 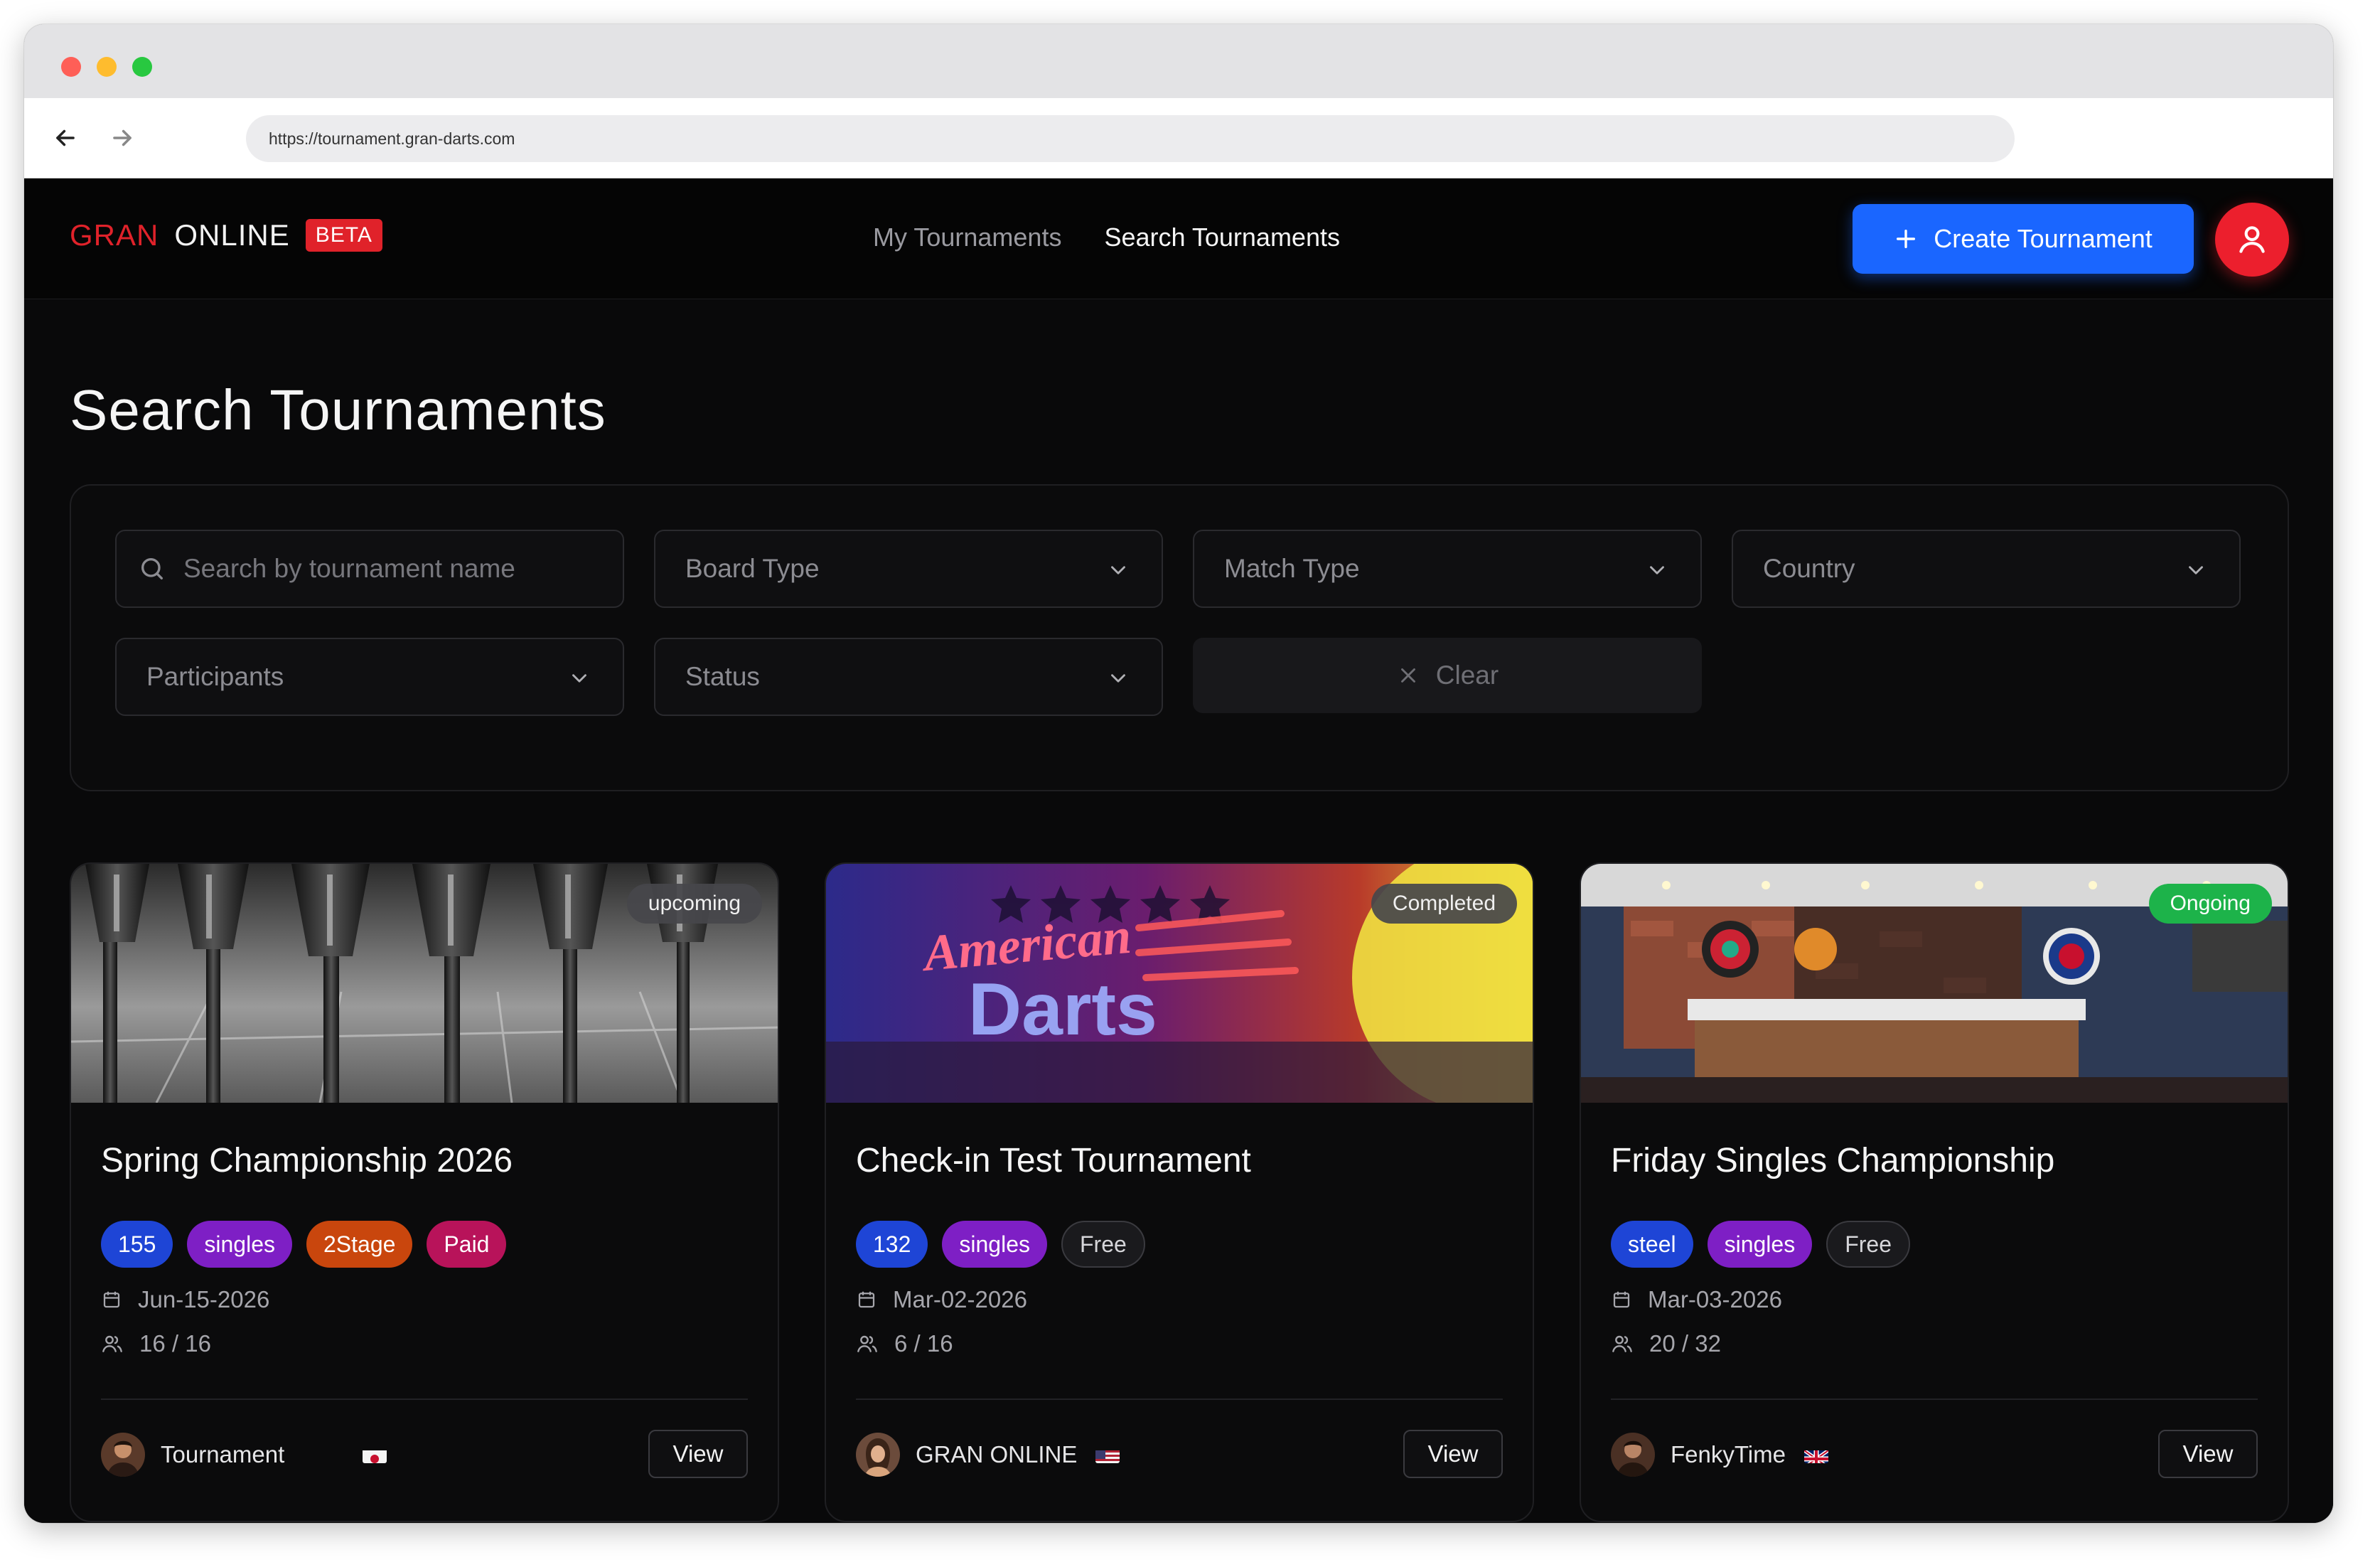 I want to click on tournament-participants: 6 / 16, so click(x=904, y=1343).